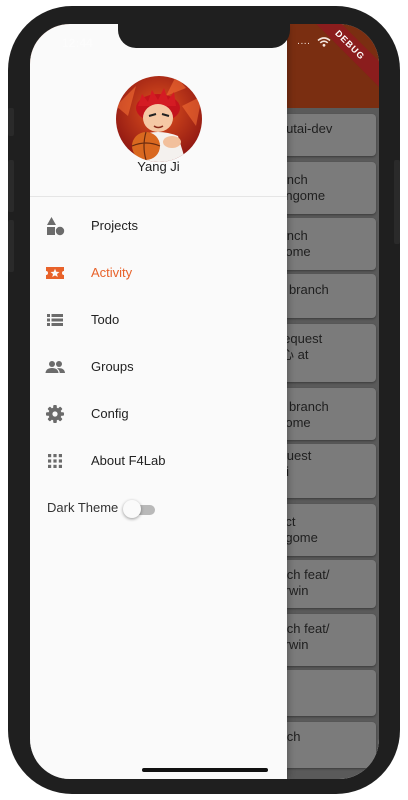  Describe the element at coordinates (158, 226) in the screenshot. I see `menu-item-projects: Projects` at that location.